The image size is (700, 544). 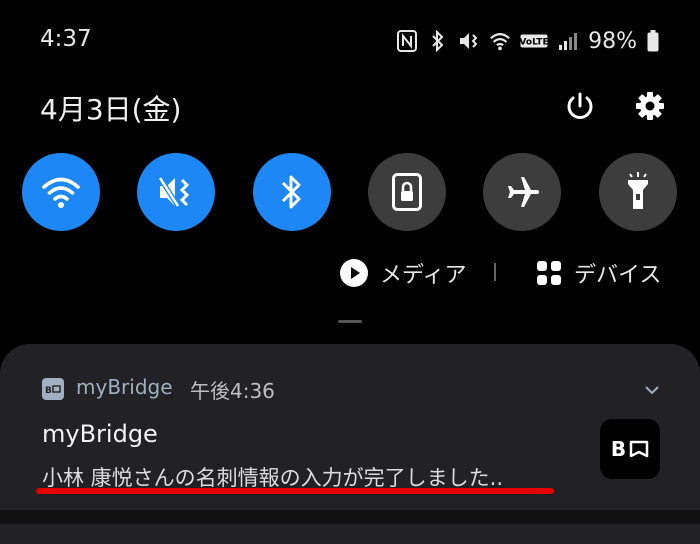 What do you see at coordinates (469, 41) in the screenshot?
I see `vibrate-mute-icon` at bounding box center [469, 41].